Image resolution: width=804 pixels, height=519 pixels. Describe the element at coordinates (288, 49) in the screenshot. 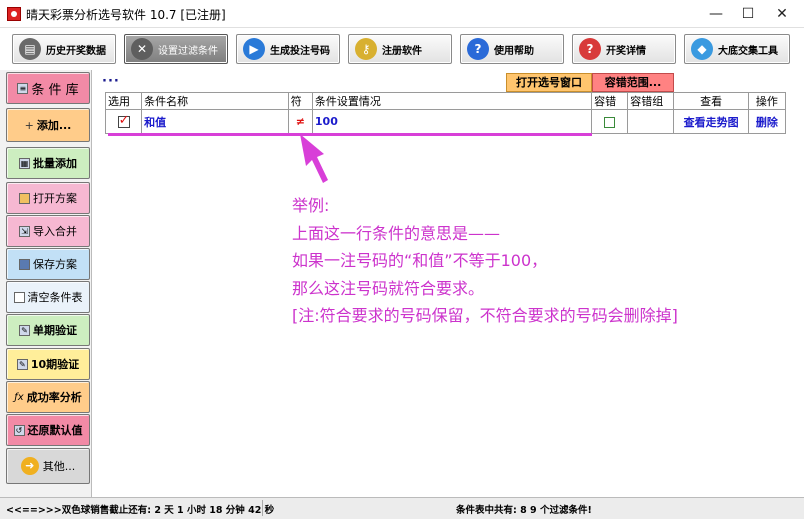

I see `generate-numbers-button: ▶ 生成投注号码` at that location.